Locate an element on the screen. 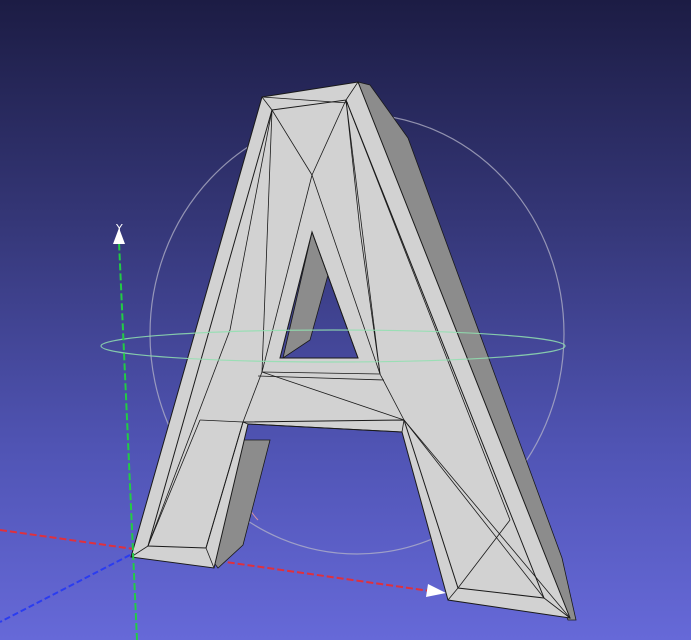  y-axis-label: Y is located at coordinates (119, 228).